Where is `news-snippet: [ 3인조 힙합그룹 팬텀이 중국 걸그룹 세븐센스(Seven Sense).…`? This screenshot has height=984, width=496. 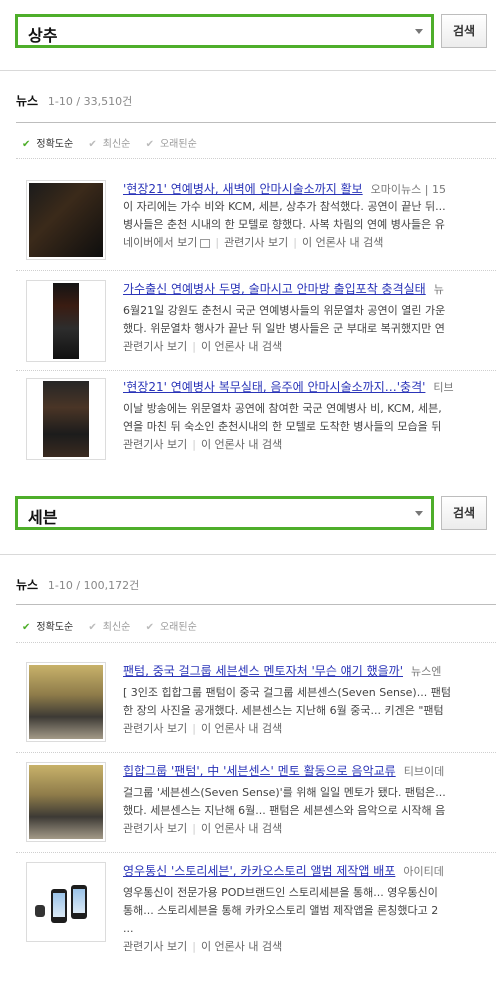
news-snippet: [ 3인조 힙합그룹 팬텀이 중국 걸그룹 세븐센스(Seven Sense).… is located at coordinates (287, 692).